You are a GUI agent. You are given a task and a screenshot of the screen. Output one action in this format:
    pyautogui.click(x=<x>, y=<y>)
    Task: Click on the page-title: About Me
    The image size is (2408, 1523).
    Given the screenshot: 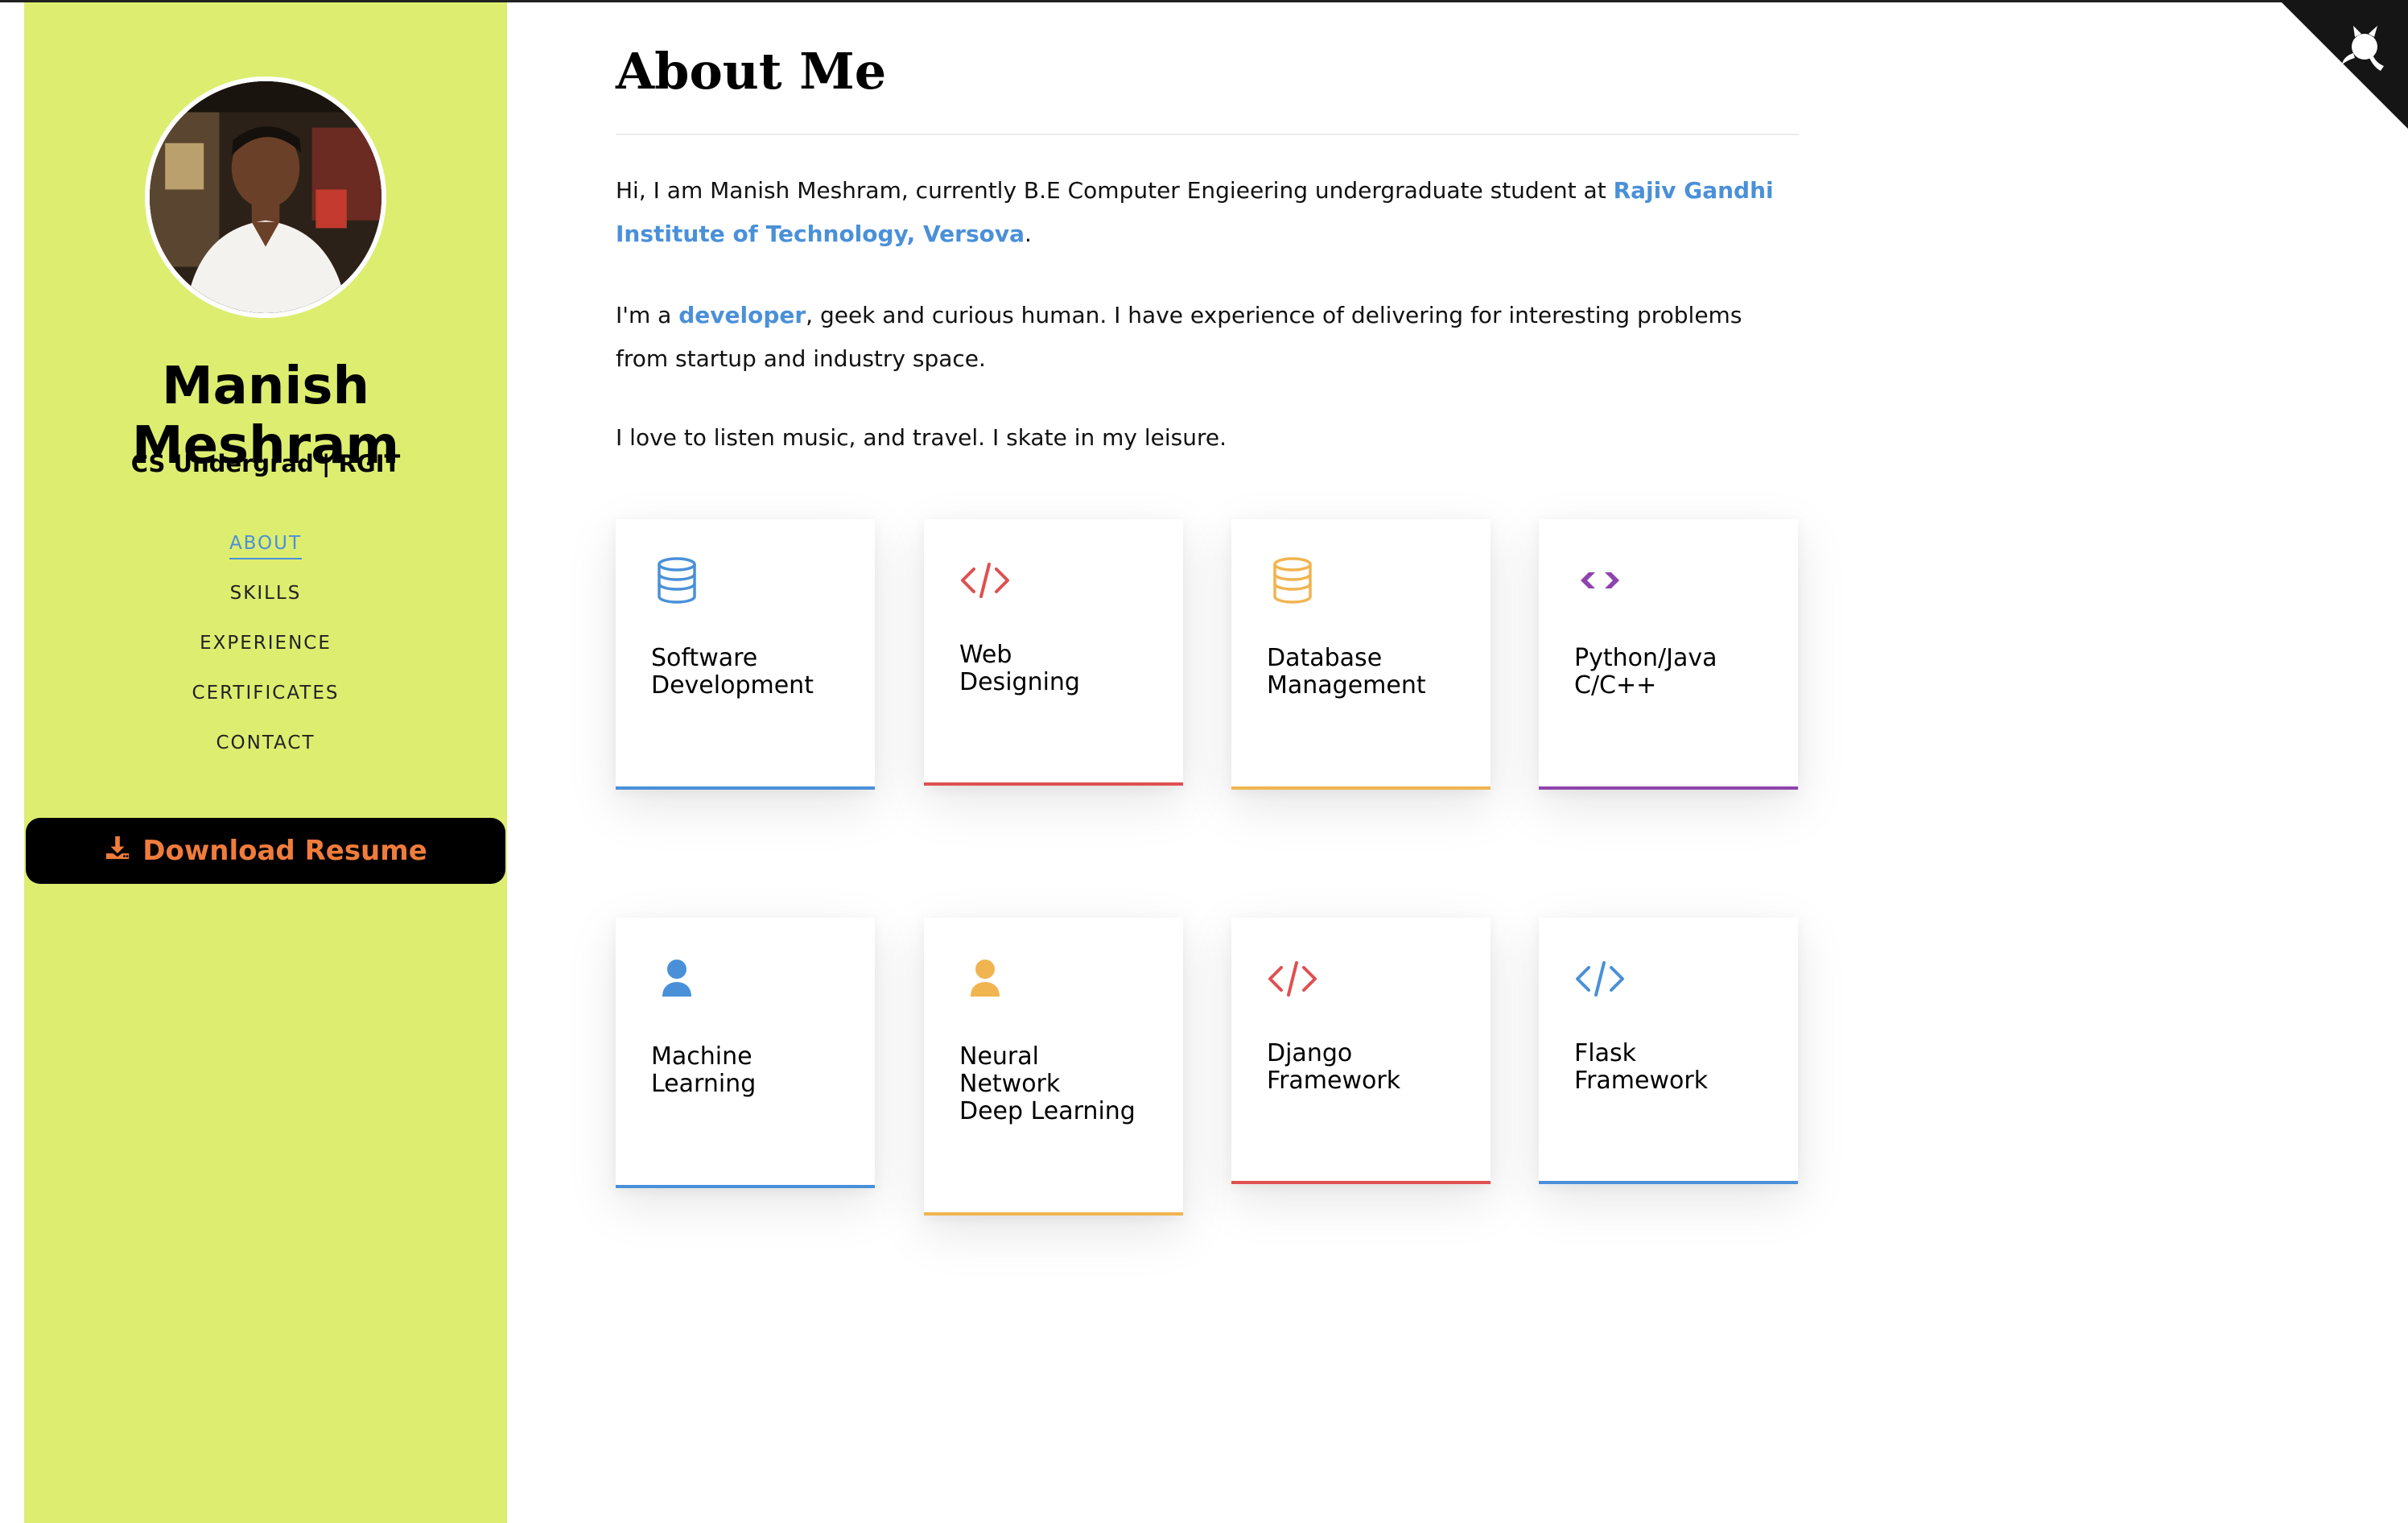 What is the action you would take?
    pyautogui.click(x=751, y=71)
    